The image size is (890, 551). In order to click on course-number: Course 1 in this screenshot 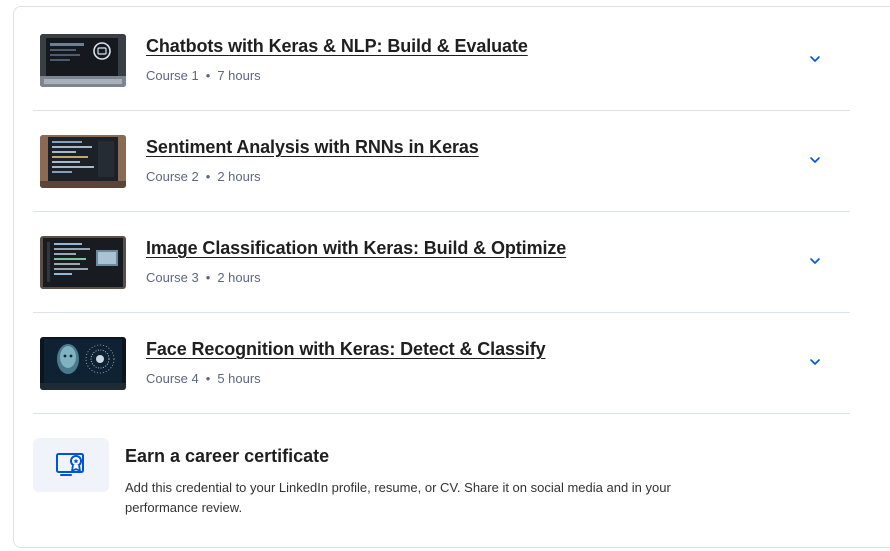, I will do `click(172, 75)`.